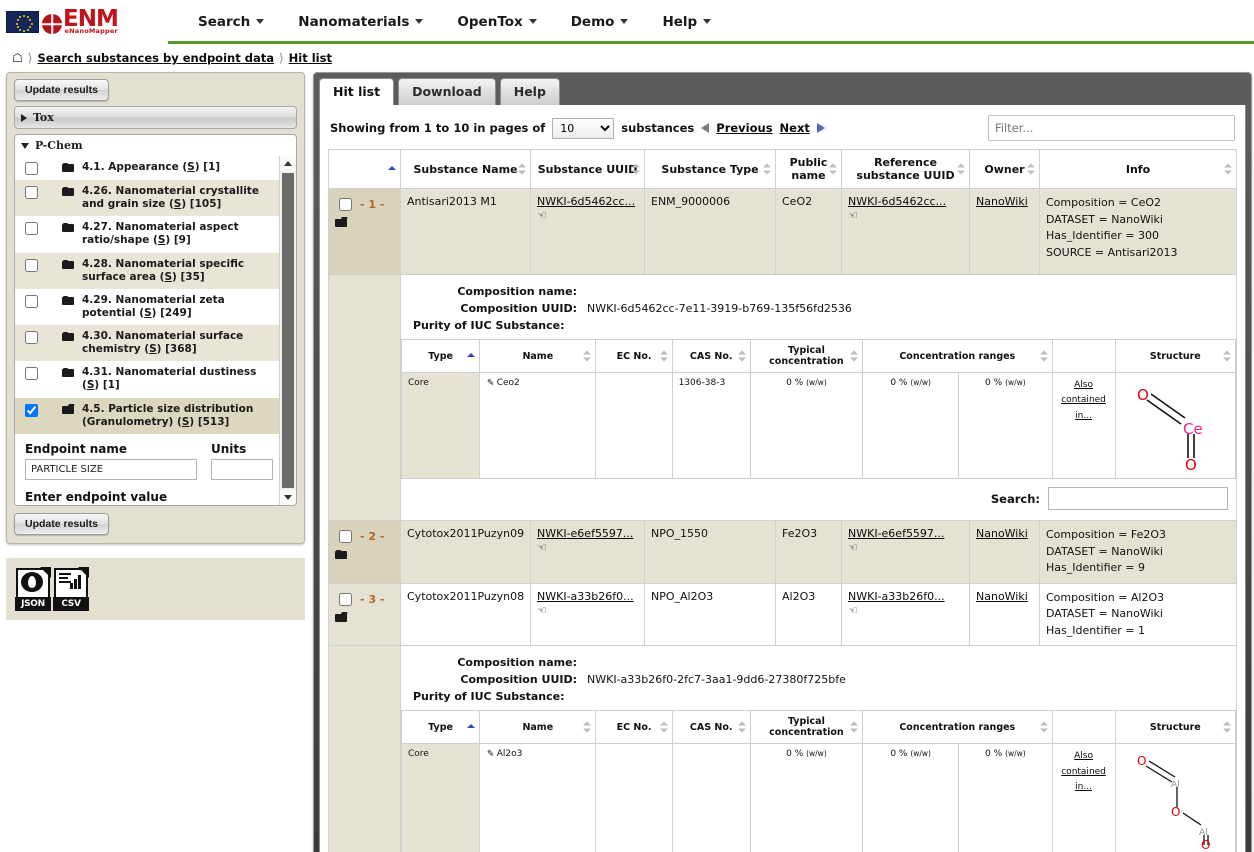 The height and width of the screenshot is (852, 1254). Describe the element at coordinates (111, 469) in the screenshot. I see `endpoint-name-input` at that location.